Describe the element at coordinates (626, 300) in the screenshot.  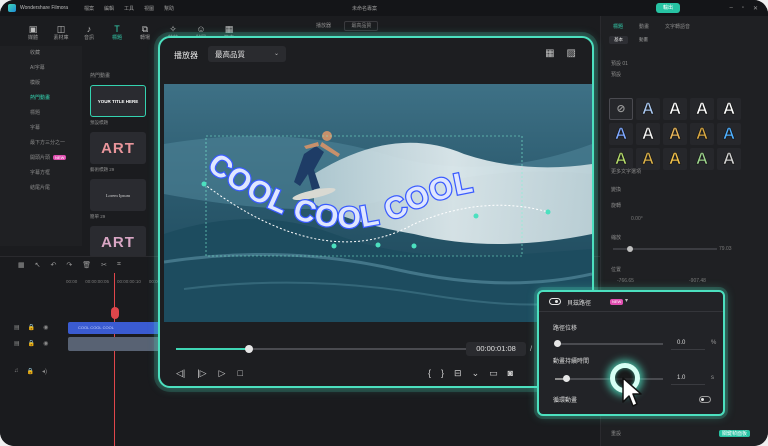
I see `chevron-down-icon: ▾` at that location.